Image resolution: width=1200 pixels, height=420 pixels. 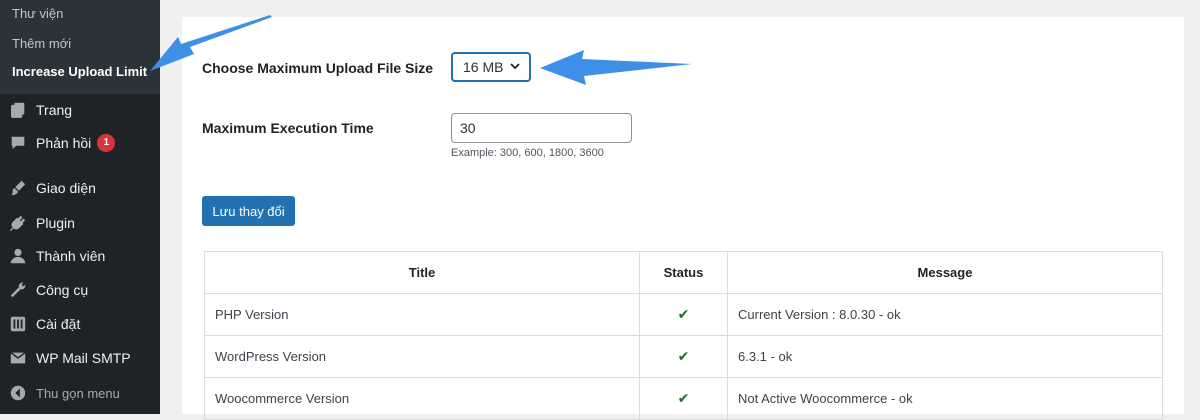 I want to click on collapse-menu-button: Thu gọn menu, so click(x=80, y=393).